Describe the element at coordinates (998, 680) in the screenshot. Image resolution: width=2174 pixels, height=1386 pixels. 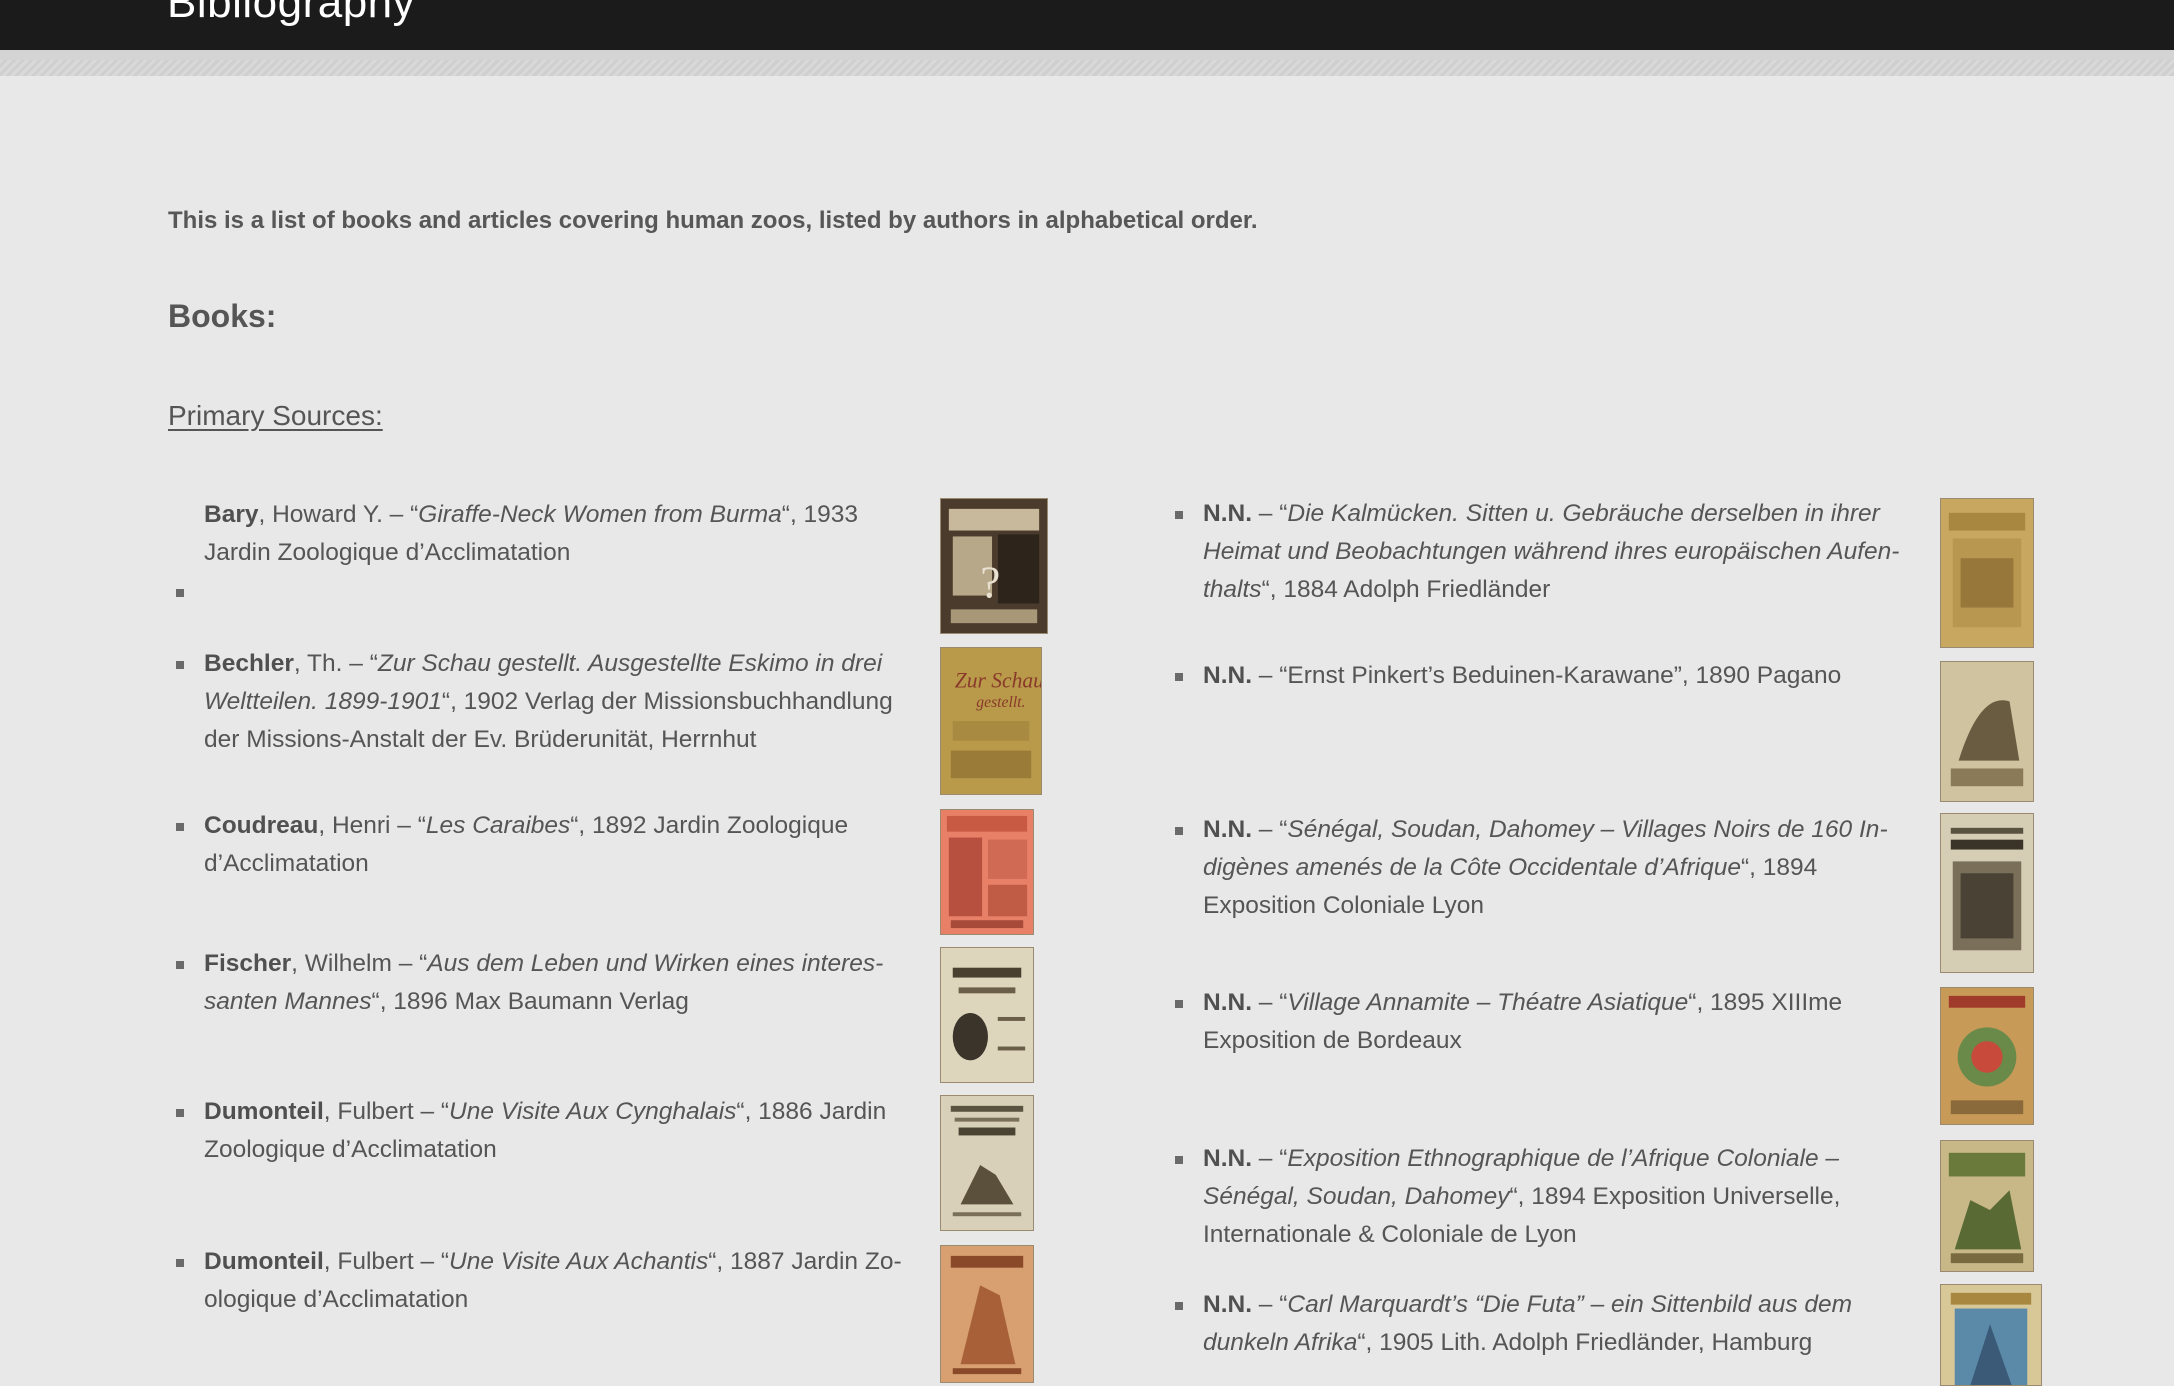
I see `svg-text: Zur Schau` at that location.